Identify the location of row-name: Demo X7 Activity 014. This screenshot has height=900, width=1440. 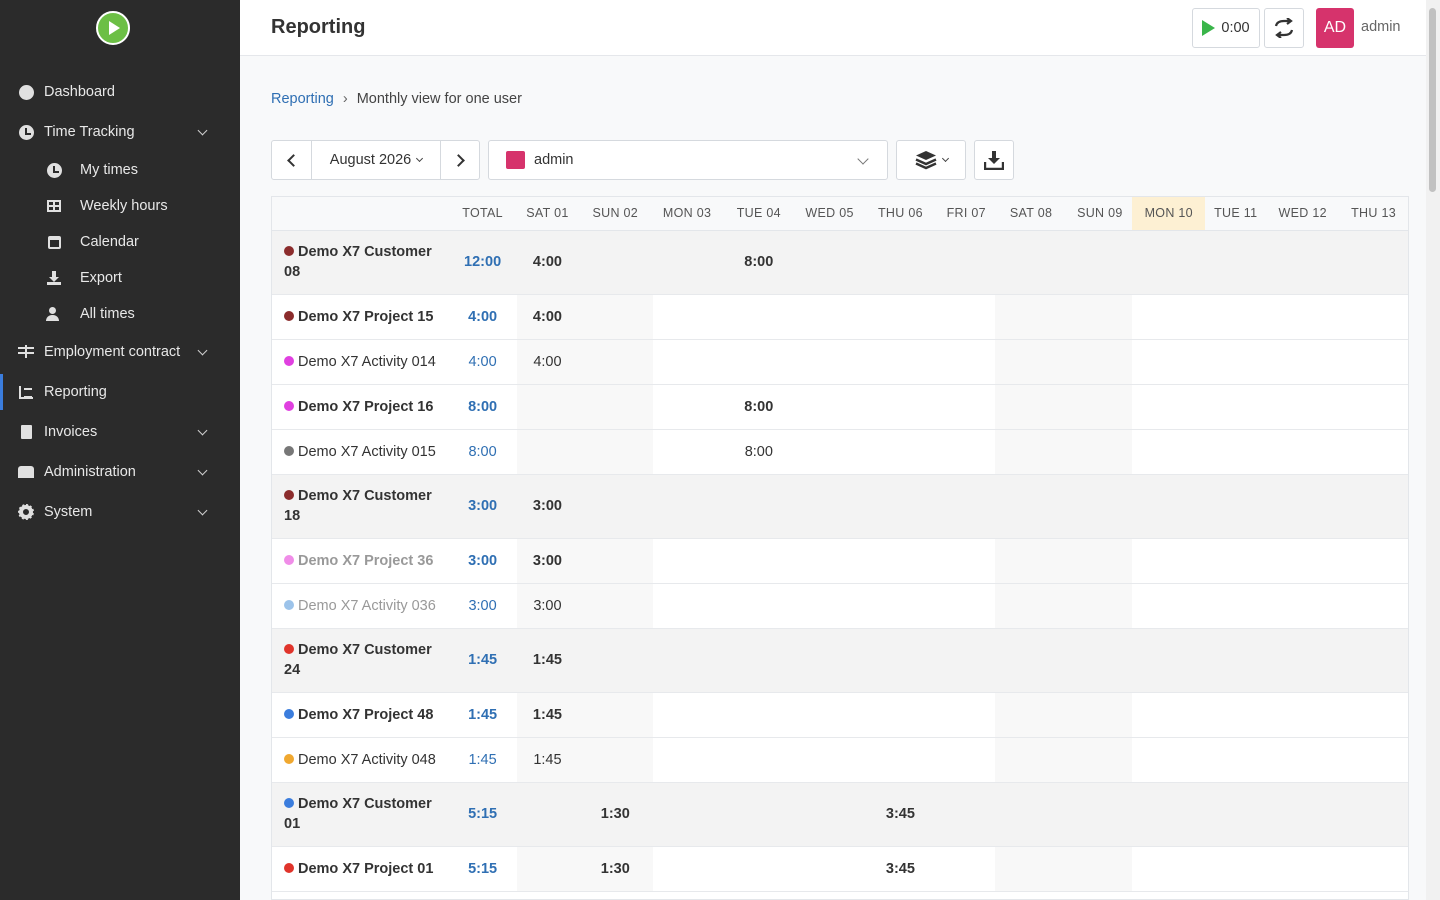
(360, 362).